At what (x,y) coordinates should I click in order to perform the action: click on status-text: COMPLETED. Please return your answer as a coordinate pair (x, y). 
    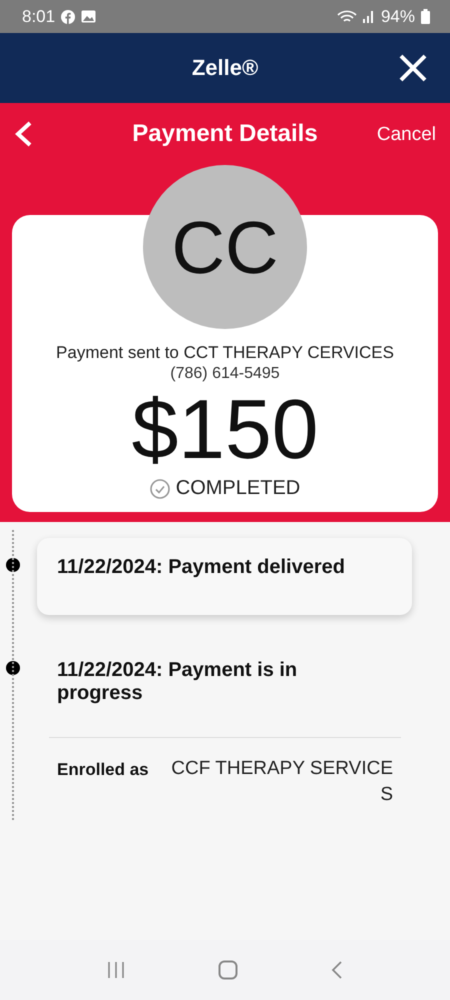
    Looking at the image, I should click on (238, 488).